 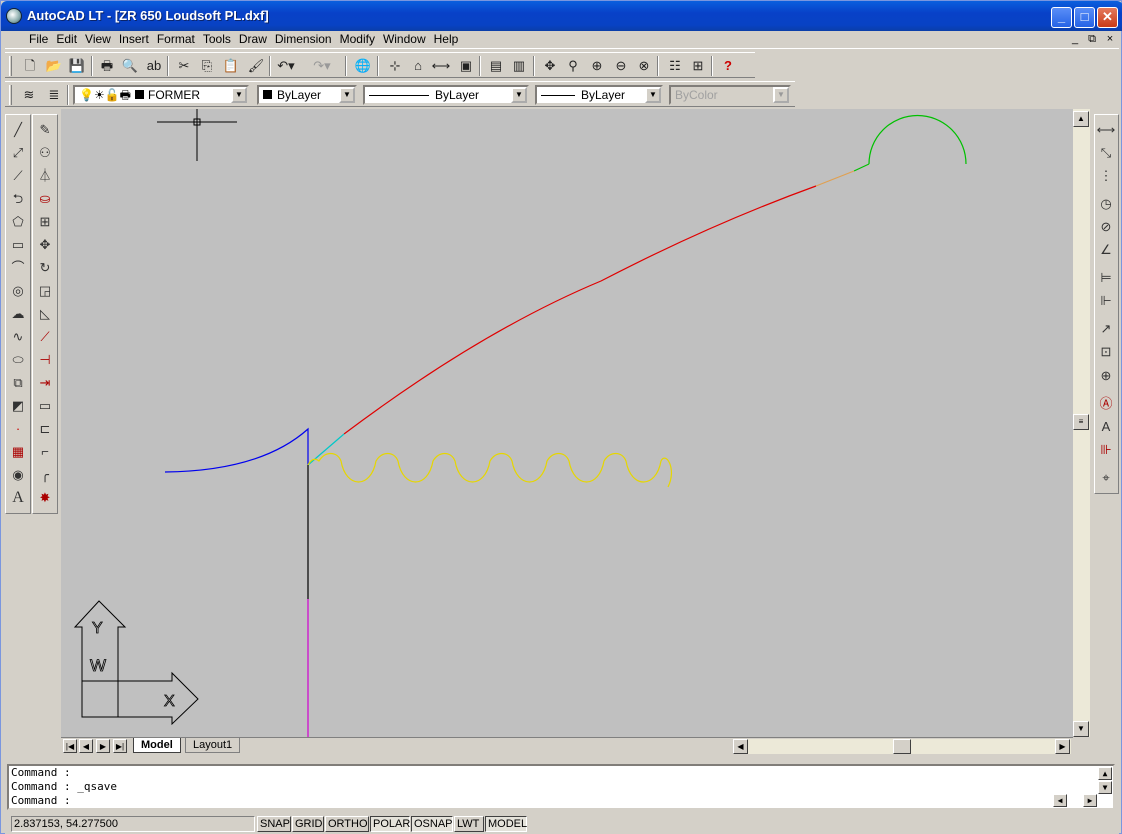 I want to click on scroll-right-button: ▶, so click(x=1062, y=746).